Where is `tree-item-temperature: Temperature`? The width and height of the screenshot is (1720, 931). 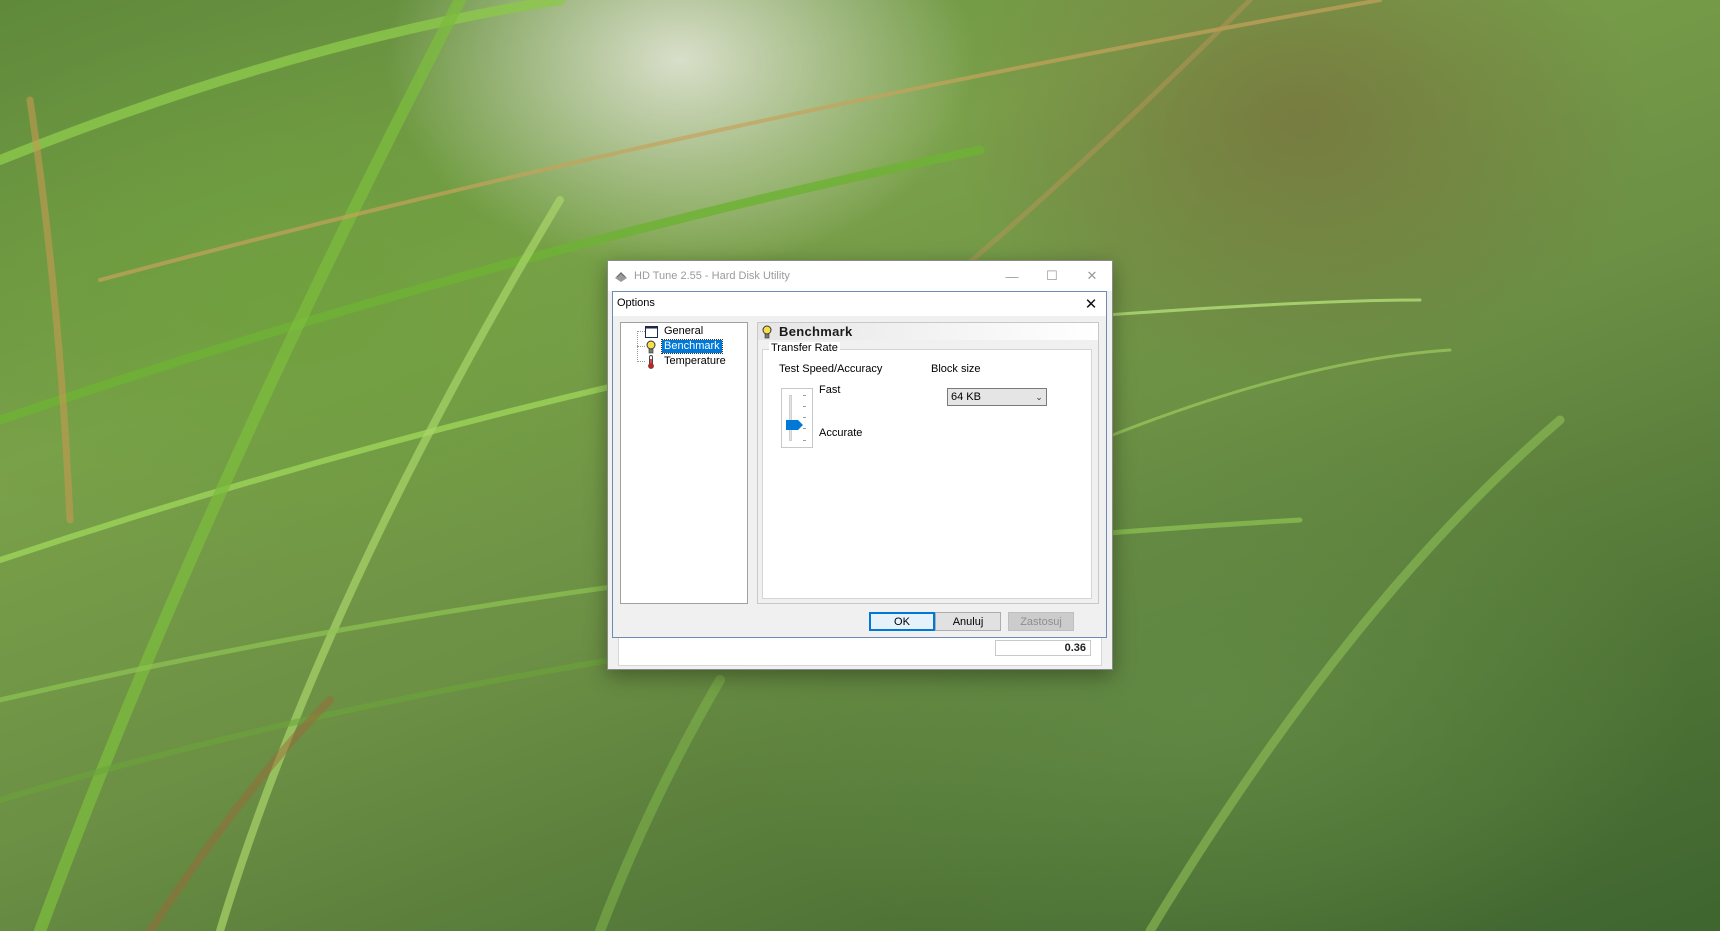
tree-item-temperature: Temperature is located at coordinates (679, 361).